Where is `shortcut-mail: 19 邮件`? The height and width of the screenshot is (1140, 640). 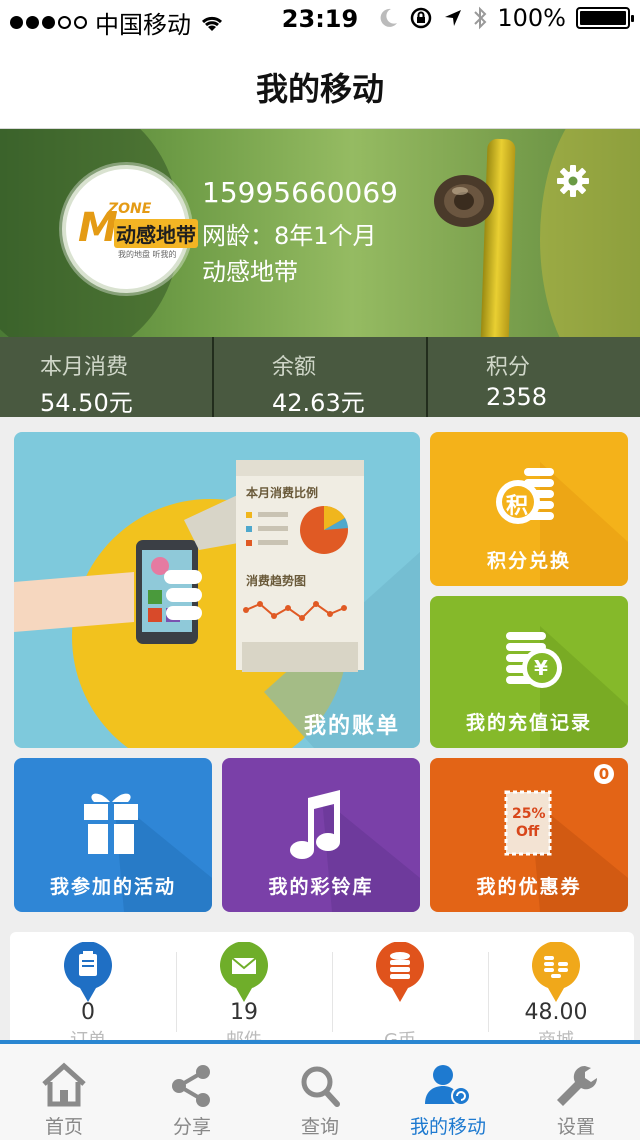 shortcut-mail: 19 邮件 is located at coordinates (244, 991).